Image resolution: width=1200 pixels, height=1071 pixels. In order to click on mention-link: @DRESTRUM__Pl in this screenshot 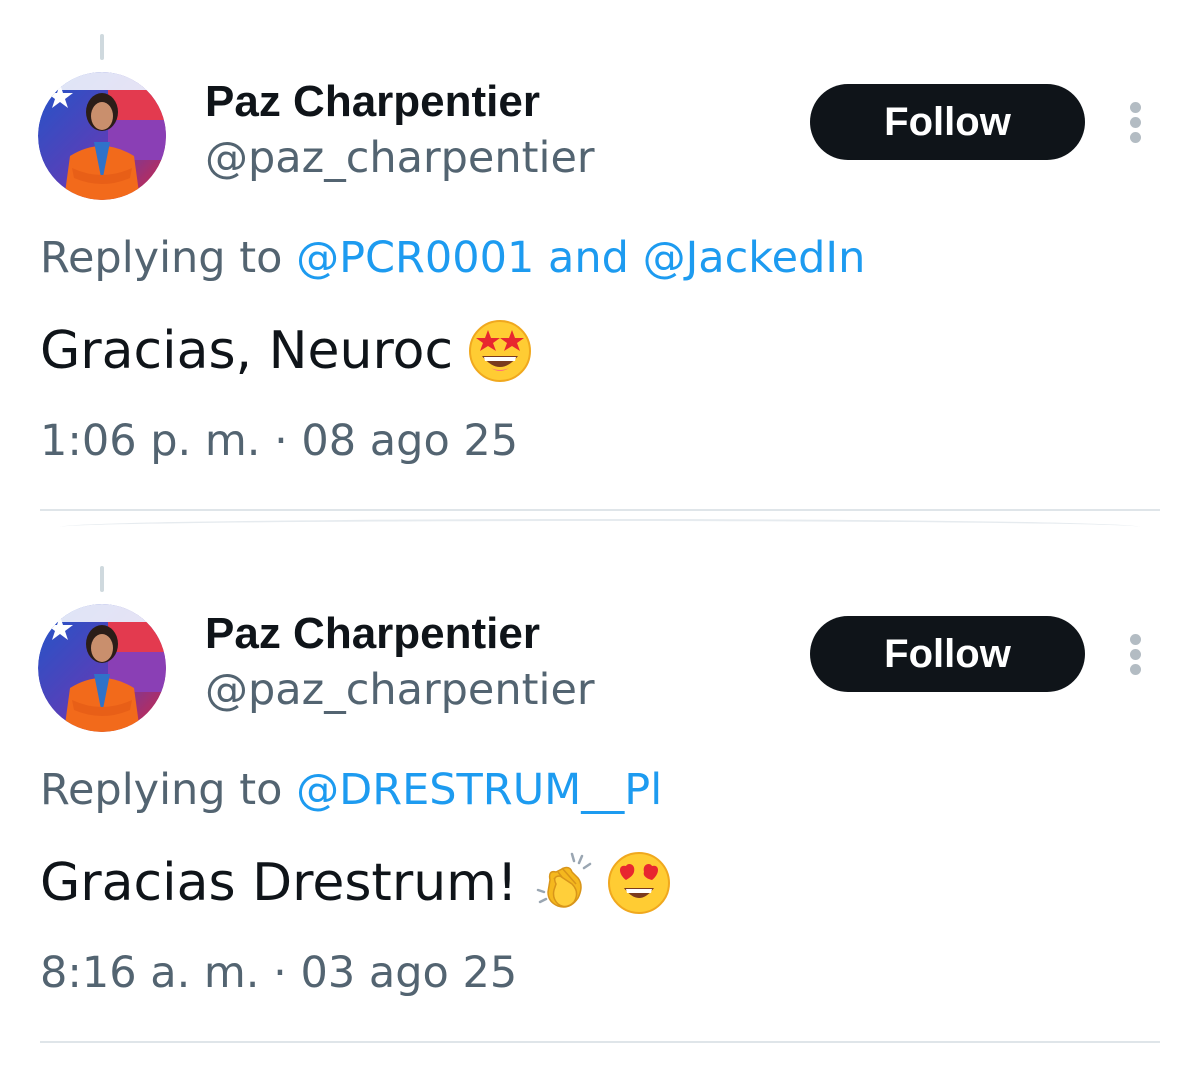, I will do `click(479, 790)`.